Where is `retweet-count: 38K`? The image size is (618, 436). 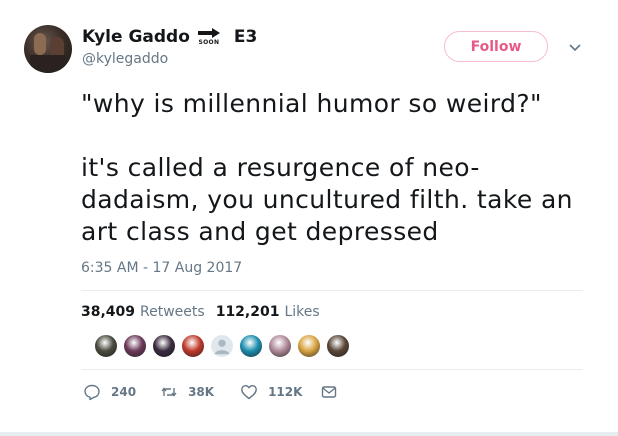
retweet-count: 38K is located at coordinates (201, 392).